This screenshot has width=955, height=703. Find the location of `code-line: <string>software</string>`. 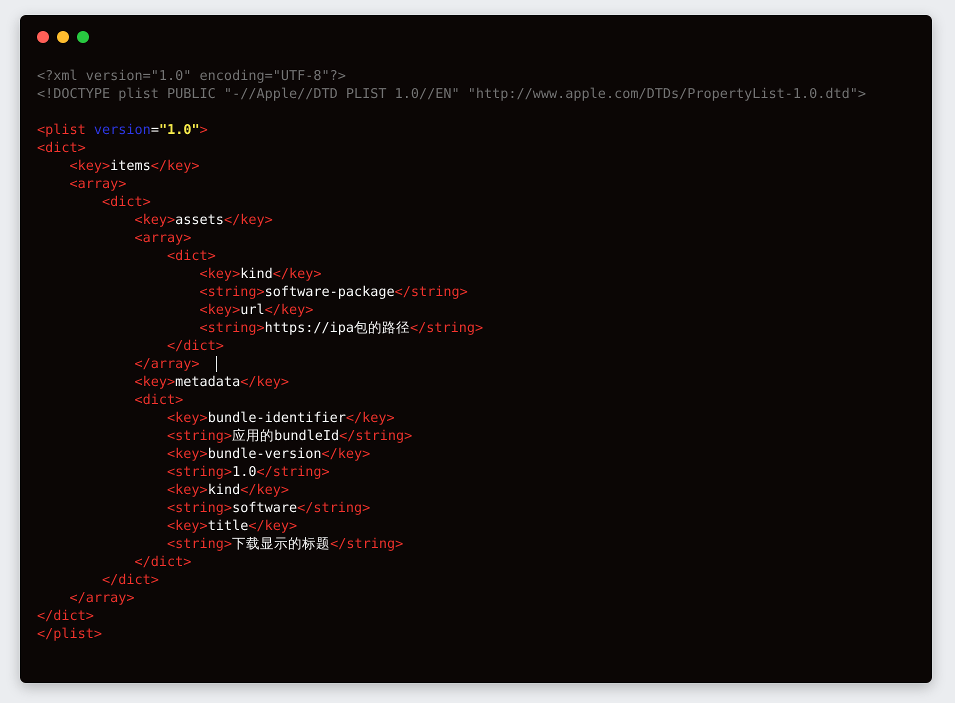

code-line: <string>software</string> is located at coordinates (268, 508).